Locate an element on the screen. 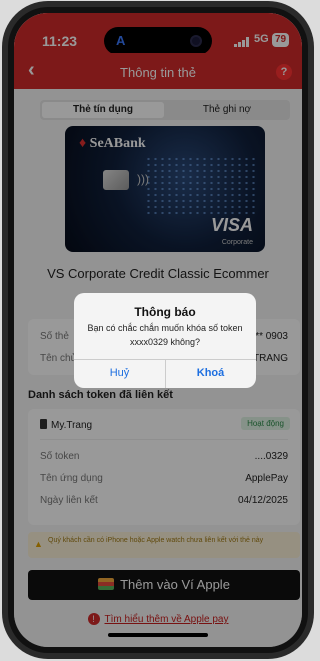  cancel-button: Huỷ is located at coordinates (119, 373).